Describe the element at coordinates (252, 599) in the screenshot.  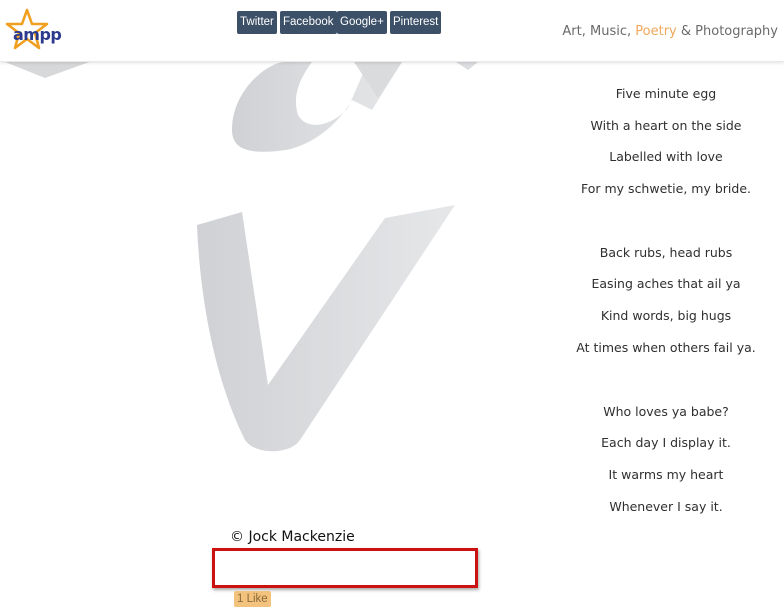
I see `like-button: 1 Like` at that location.